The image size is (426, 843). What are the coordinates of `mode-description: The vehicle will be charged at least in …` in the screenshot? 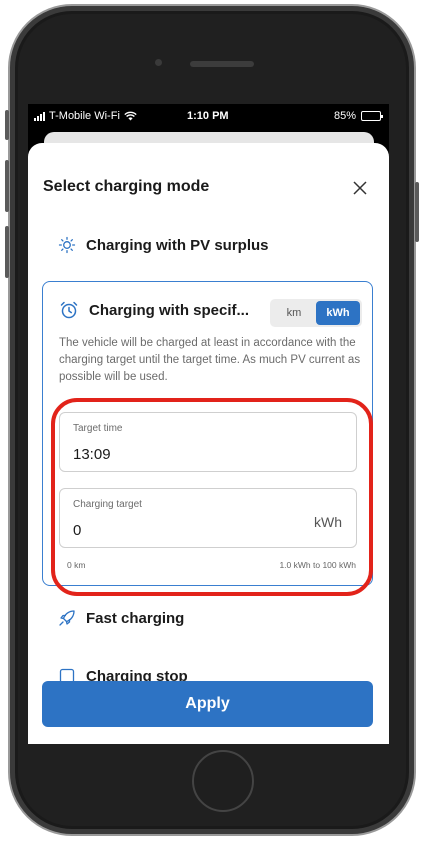 It's located at (210, 360).